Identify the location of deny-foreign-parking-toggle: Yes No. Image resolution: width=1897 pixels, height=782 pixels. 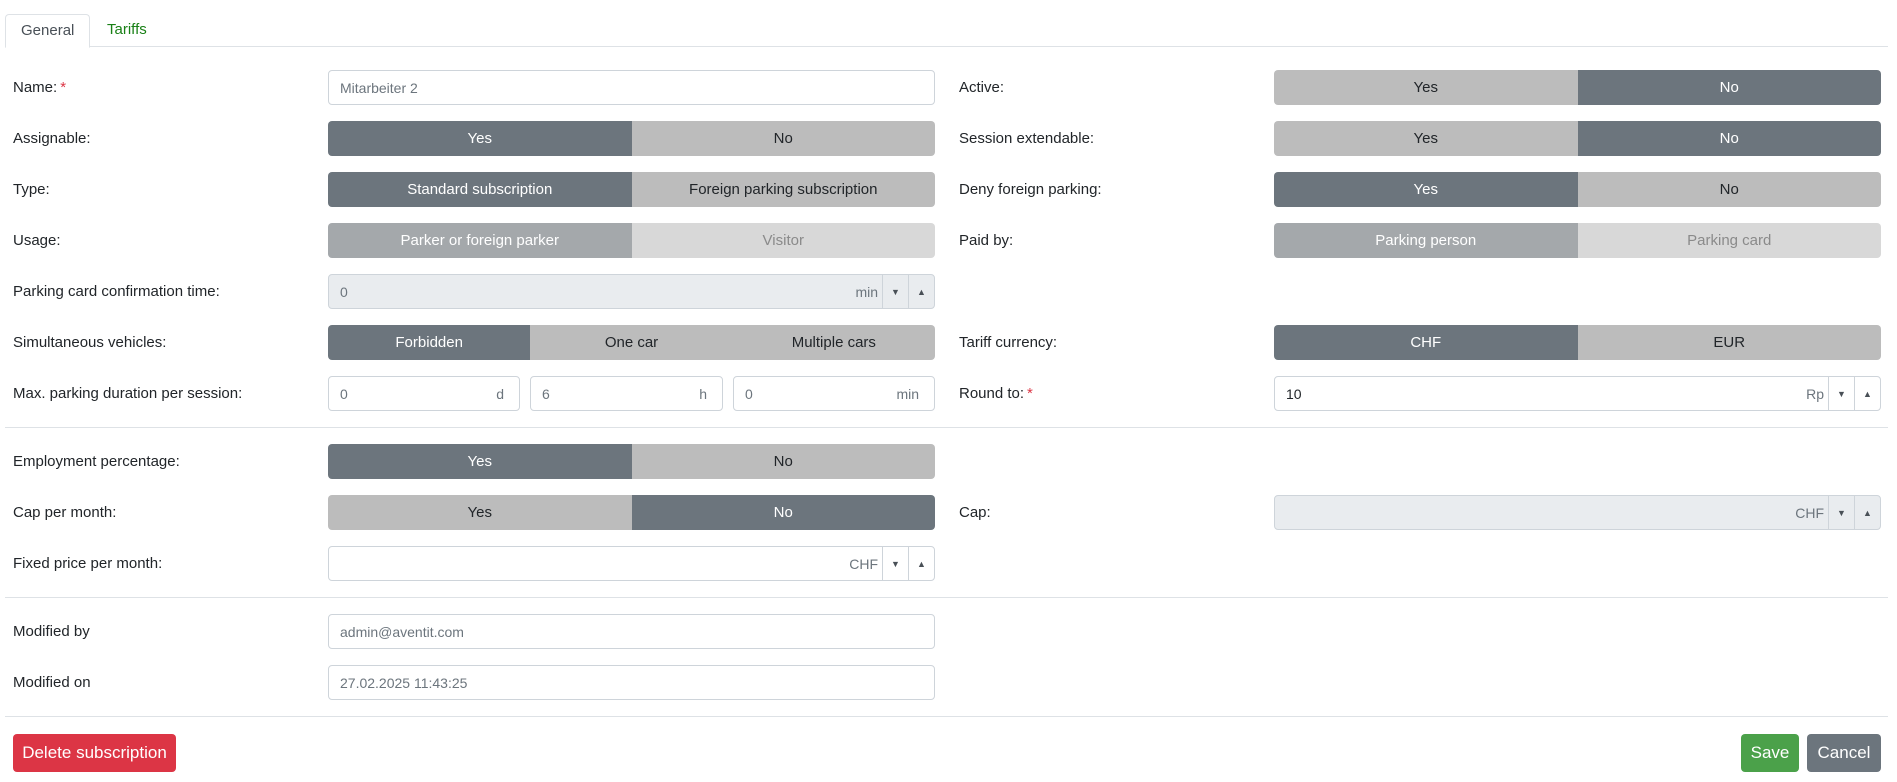
(1577, 189).